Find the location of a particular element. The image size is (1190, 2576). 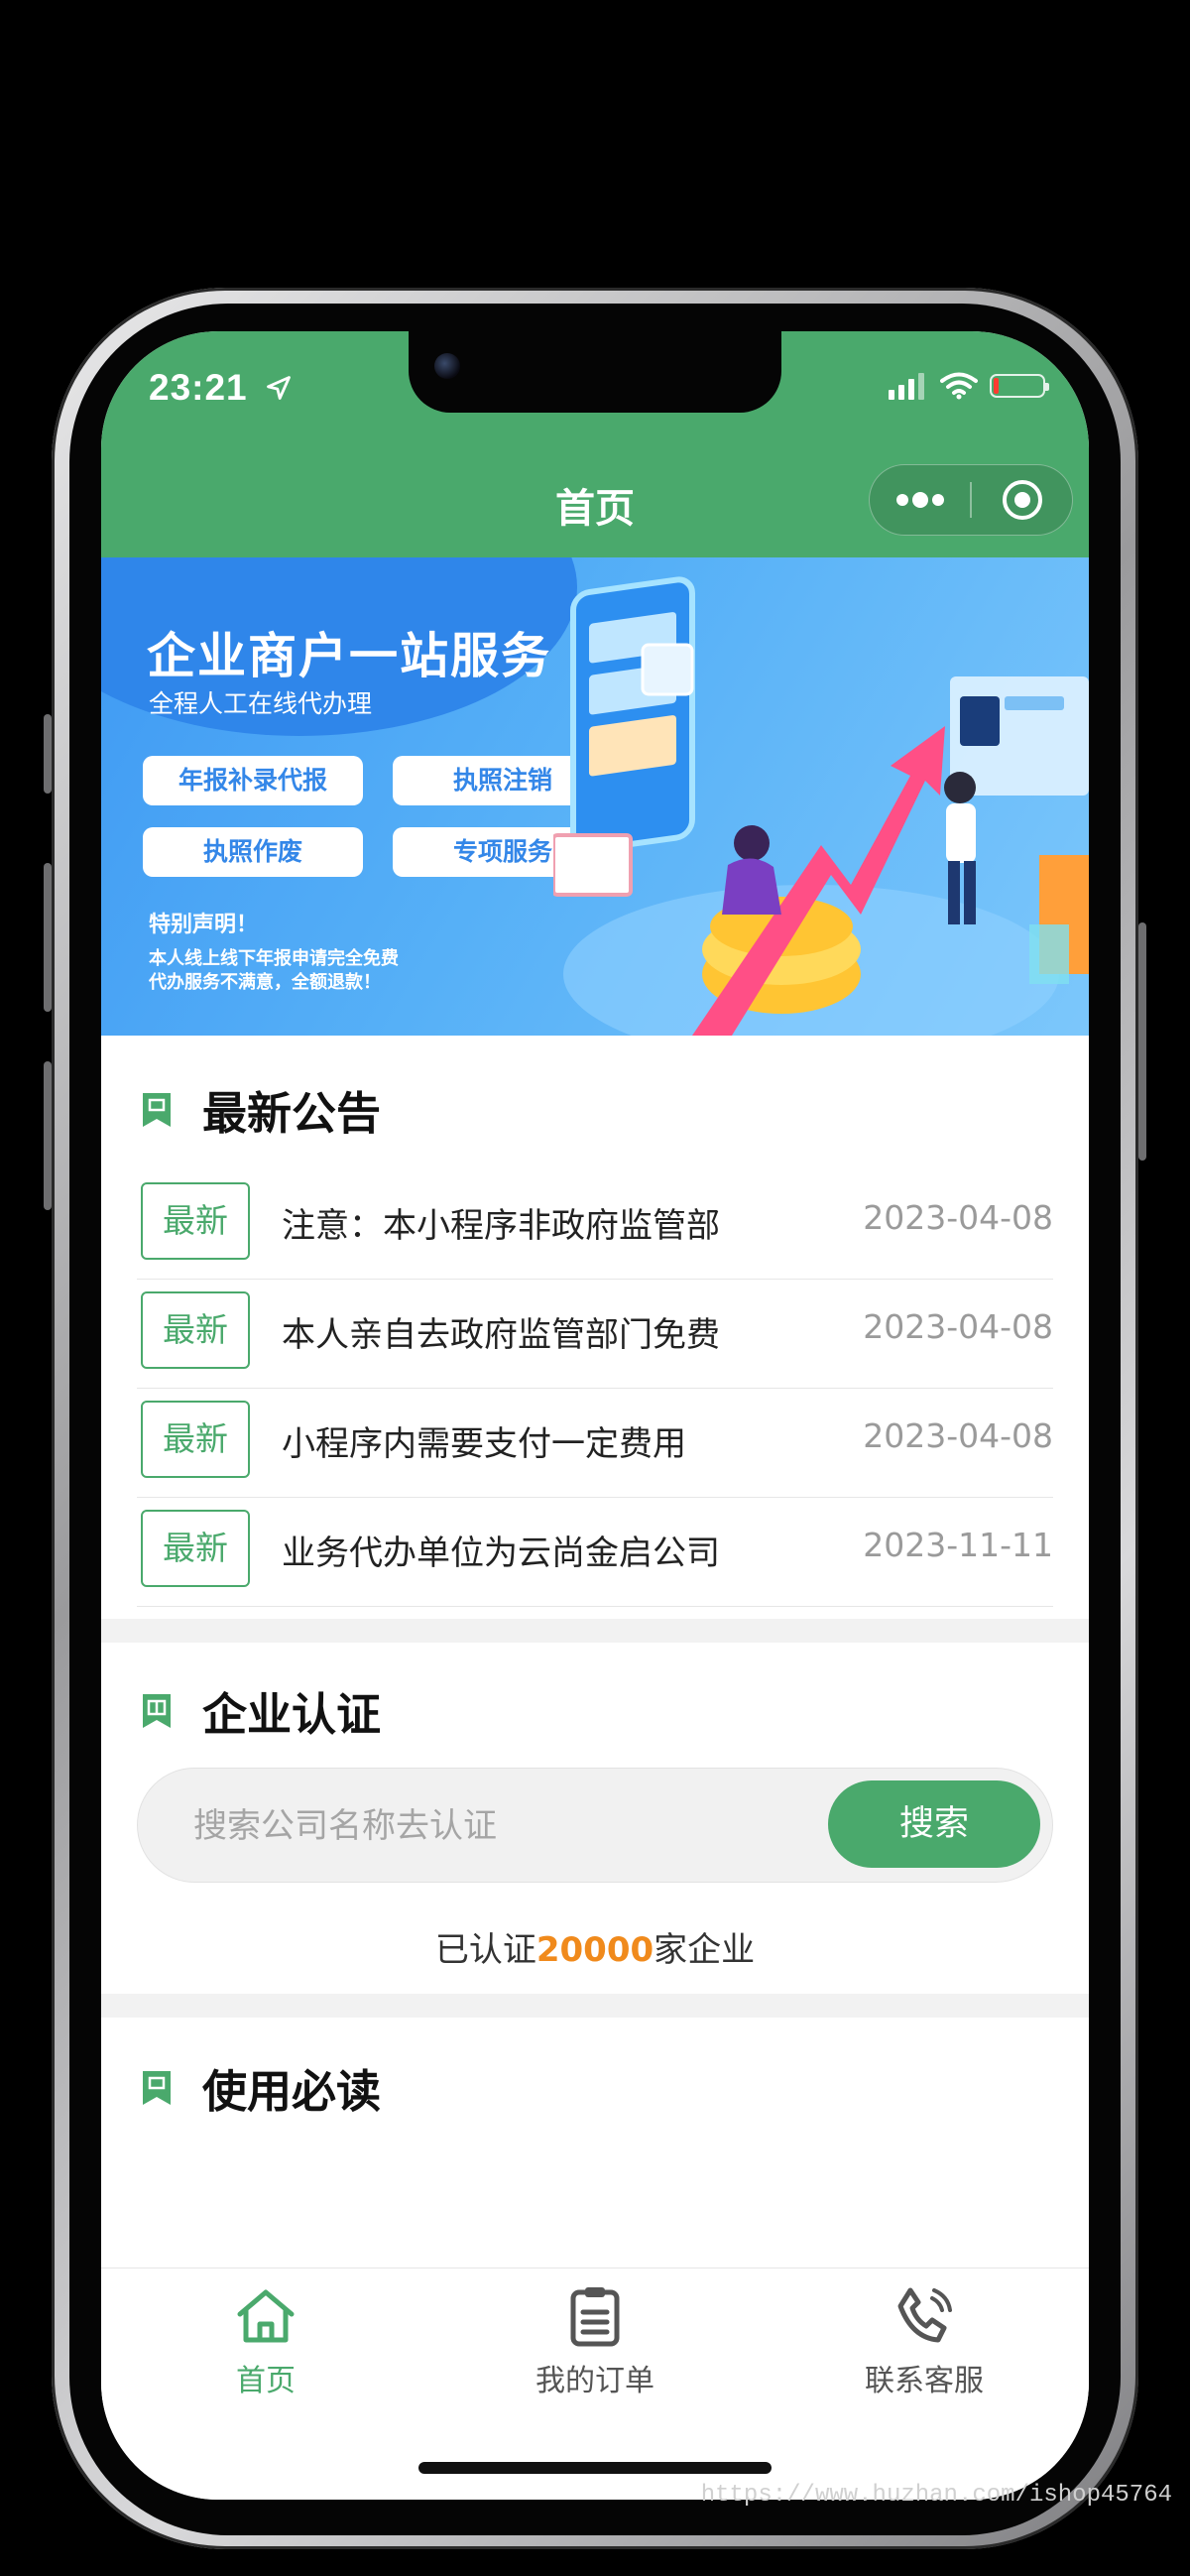

company-search-bar: 搜索 is located at coordinates (595, 1826).